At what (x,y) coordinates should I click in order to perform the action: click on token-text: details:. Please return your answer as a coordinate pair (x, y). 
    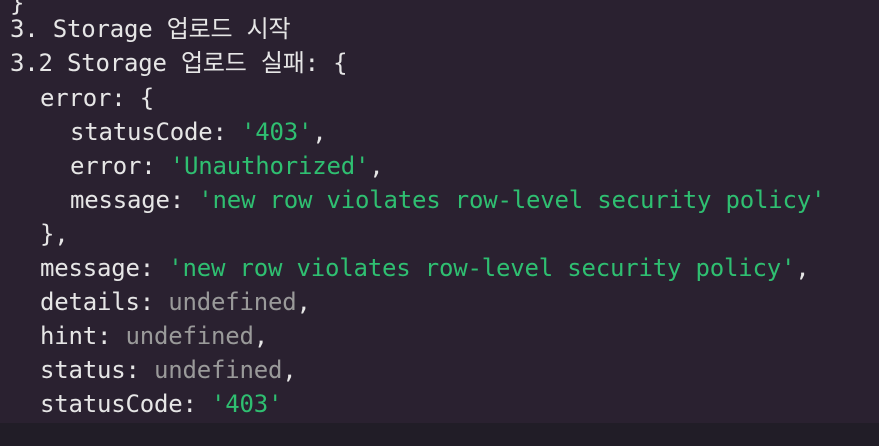
    Looking at the image, I should click on (104, 302).